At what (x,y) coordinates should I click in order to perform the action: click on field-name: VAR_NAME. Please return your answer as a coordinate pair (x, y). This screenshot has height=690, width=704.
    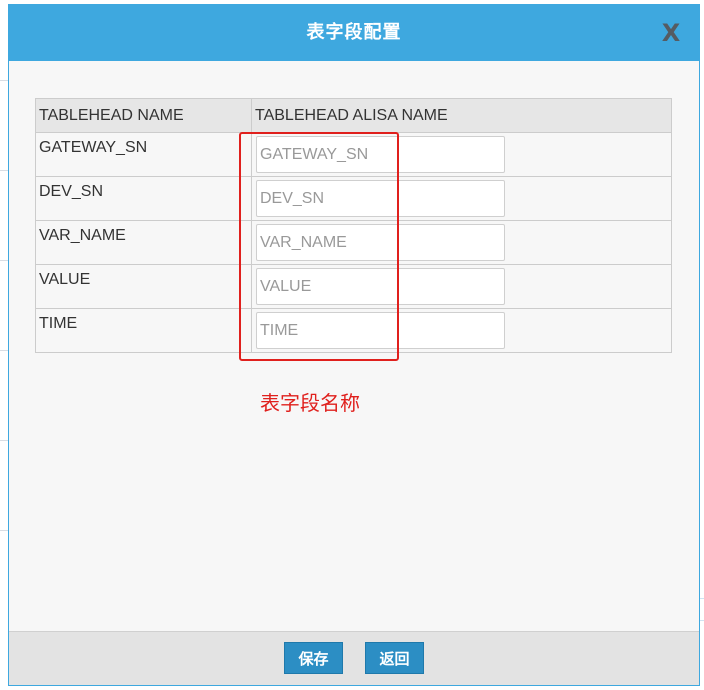
    Looking at the image, I should click on (143, 242).